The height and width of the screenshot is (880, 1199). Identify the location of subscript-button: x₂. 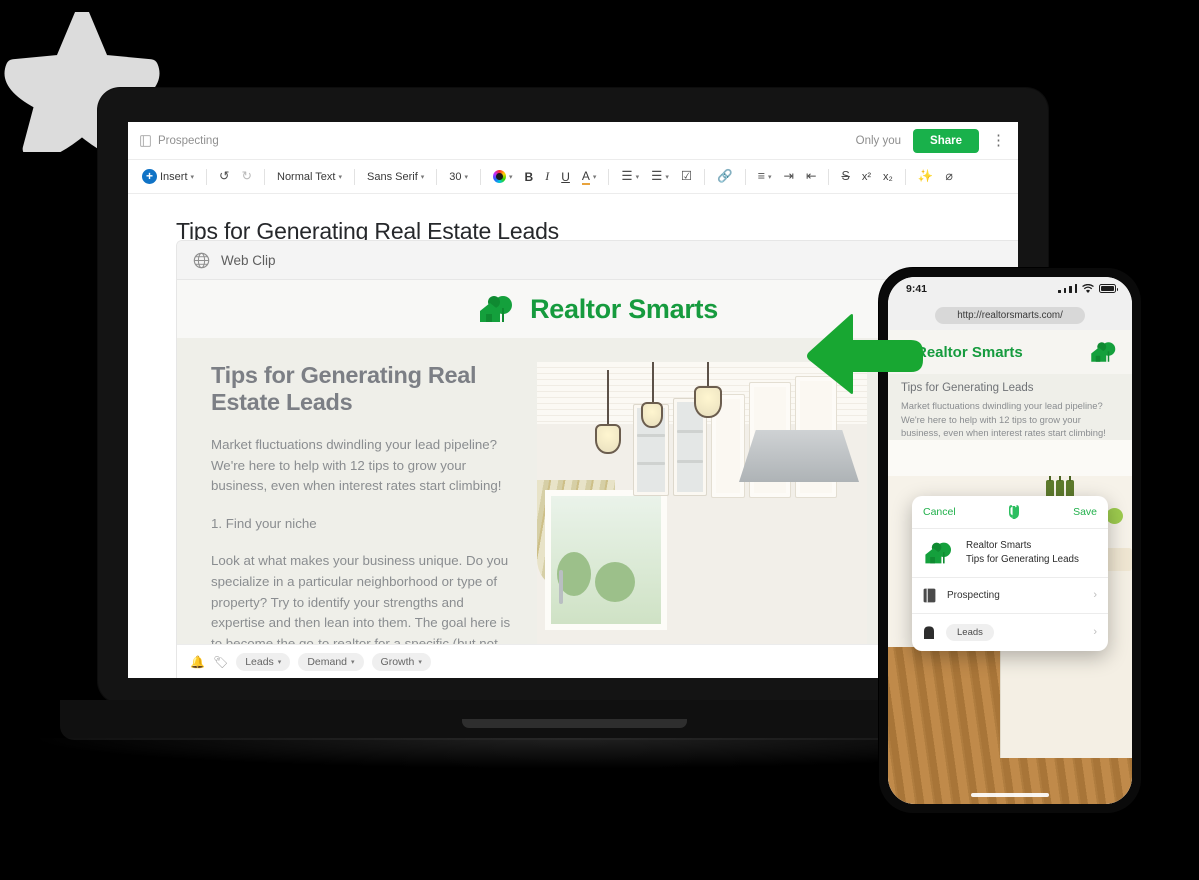
(888, 177).